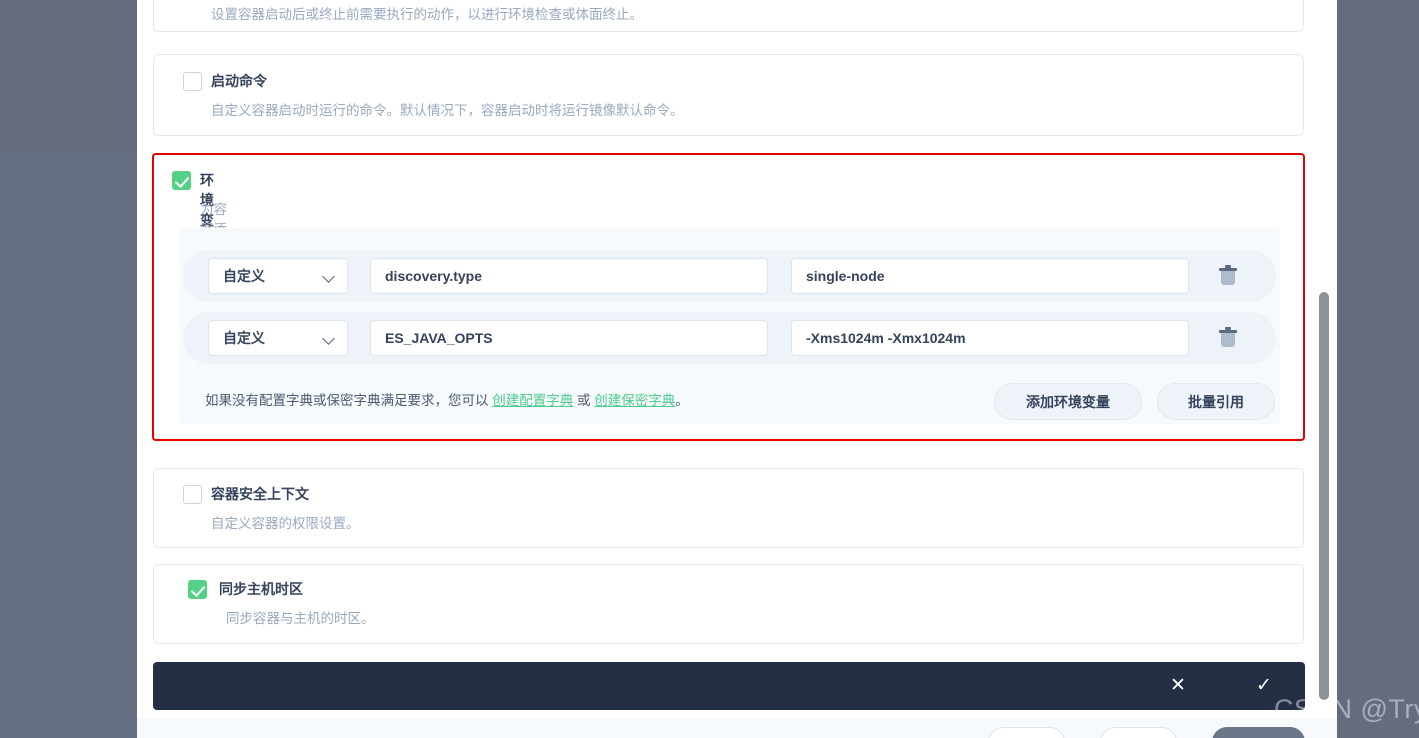 This screenshot has height=738, width=1419. What do you see at coordinates (728, 604) in the screenshot?
I see `section-card-sync-host-timezone: 同步主机时区 同步容器与主机的时区。` at bounding box center [728, 604].